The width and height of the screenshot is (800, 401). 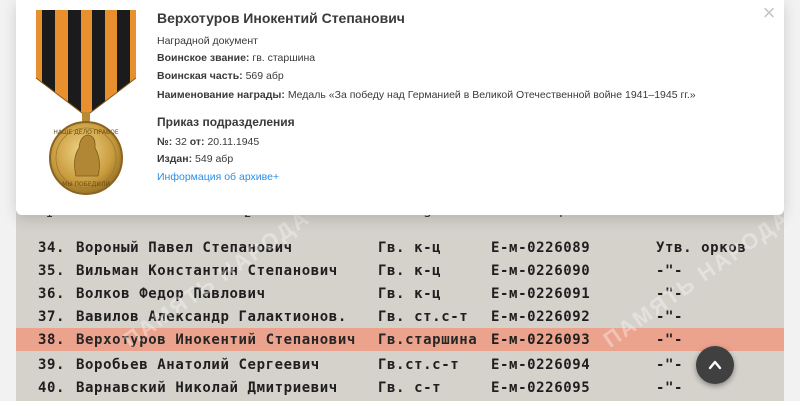 What do you see at coordinates (52, 388) in the screenshot?
I see `row-number: 40.` at bounding box center [52, 388].